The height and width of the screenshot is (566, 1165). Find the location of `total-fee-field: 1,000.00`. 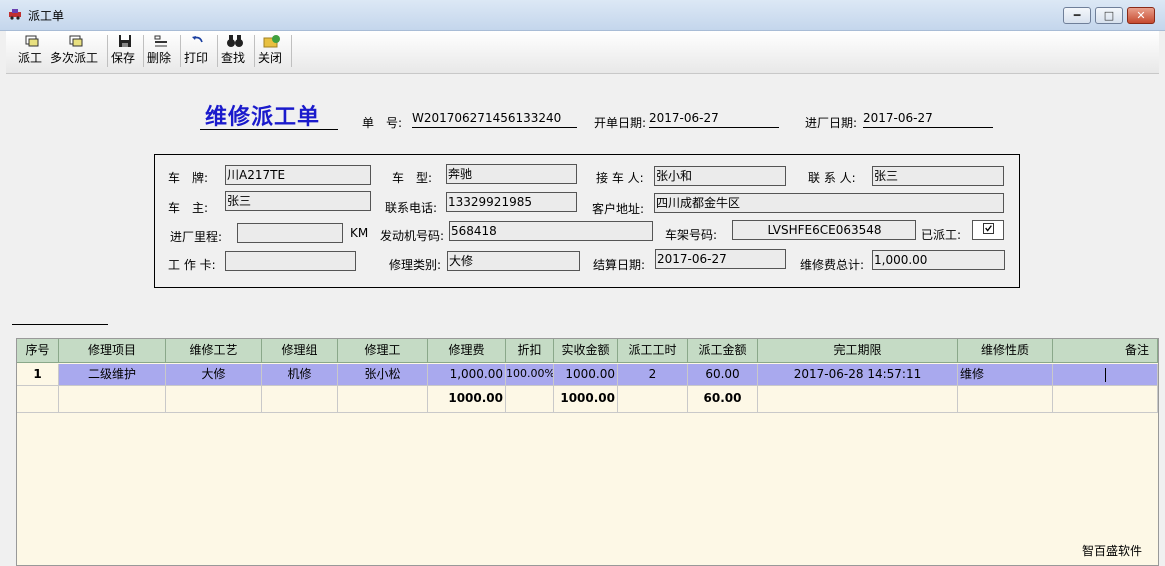

total-fee-field: 1,000.00 is located at coordinates (938, 260).